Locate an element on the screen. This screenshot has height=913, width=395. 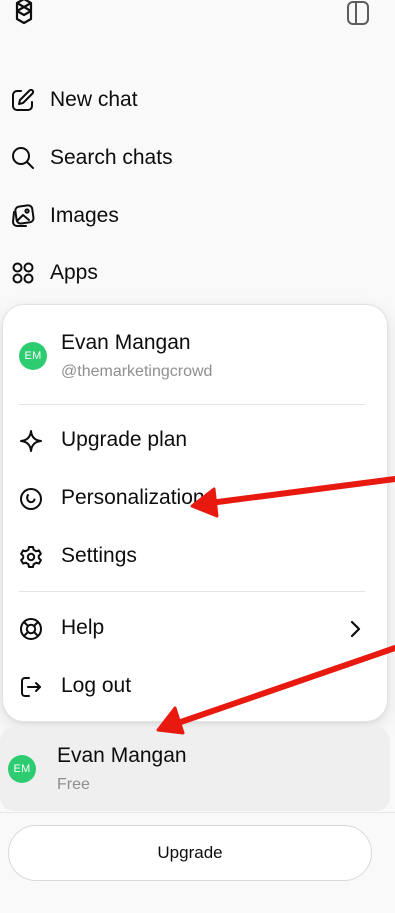
menu-user-name: Evan Mangan is located at coordinates (126, 342).